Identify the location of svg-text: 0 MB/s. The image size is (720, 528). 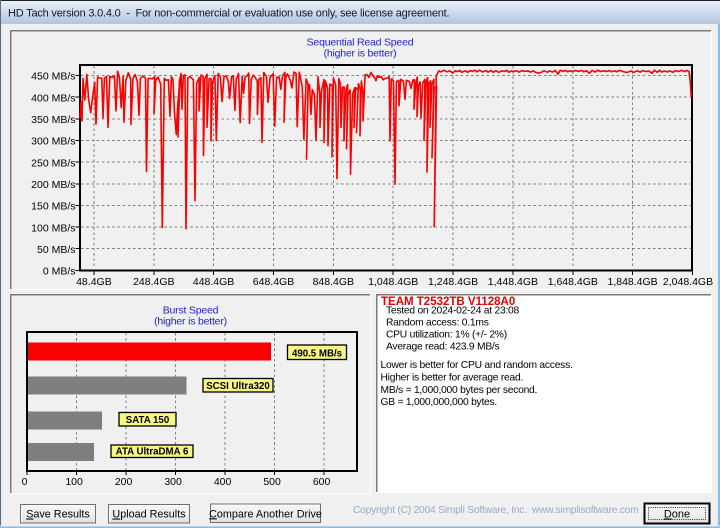
(59, 272).